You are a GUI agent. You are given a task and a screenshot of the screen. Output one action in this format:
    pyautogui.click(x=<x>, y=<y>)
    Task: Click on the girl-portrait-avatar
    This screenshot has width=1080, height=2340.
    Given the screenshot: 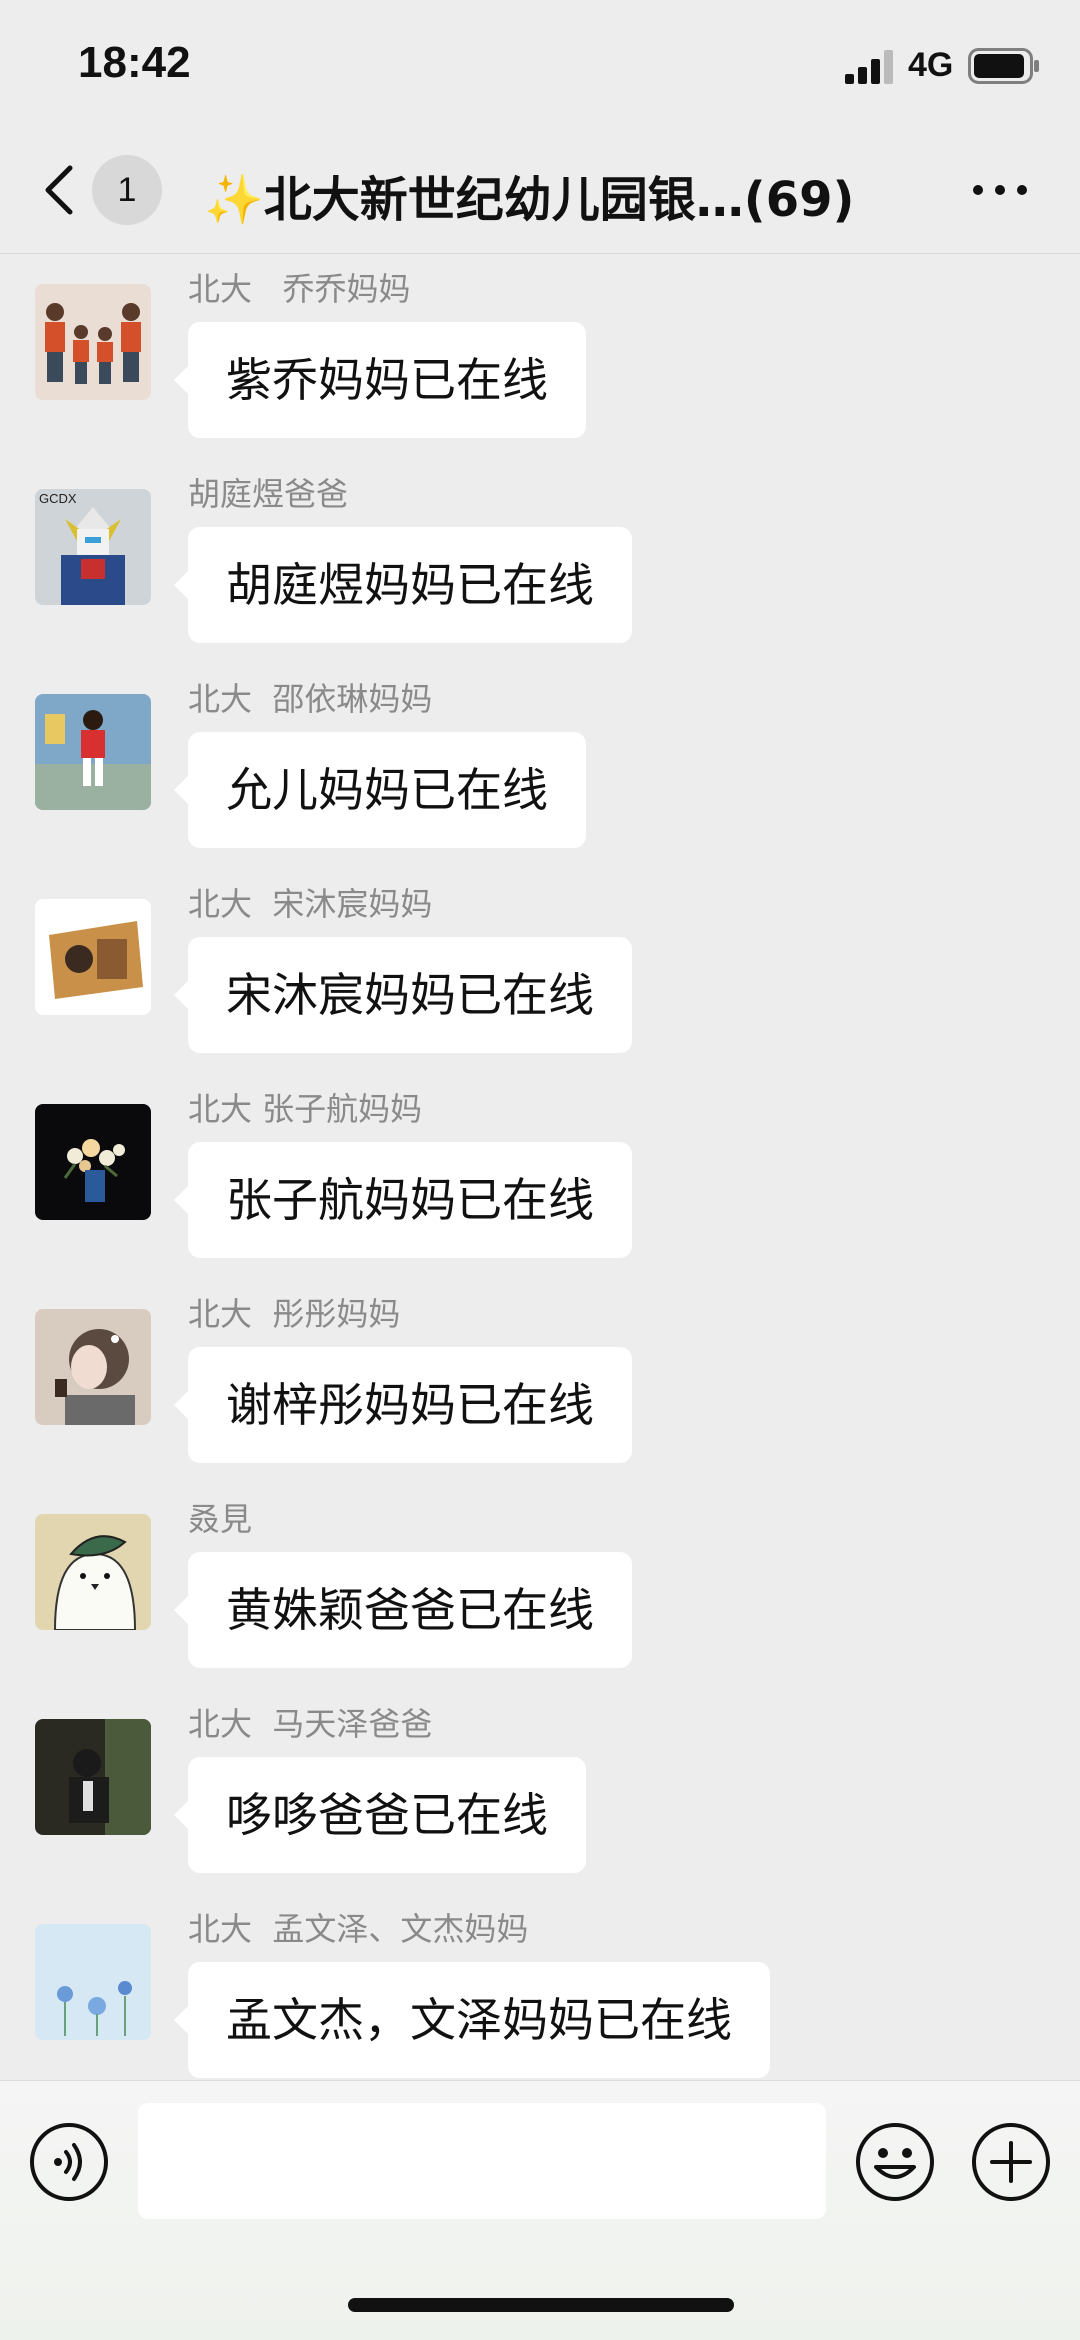 What is the action you would take?
    pyautogui.click(x=93, y=1367)
    